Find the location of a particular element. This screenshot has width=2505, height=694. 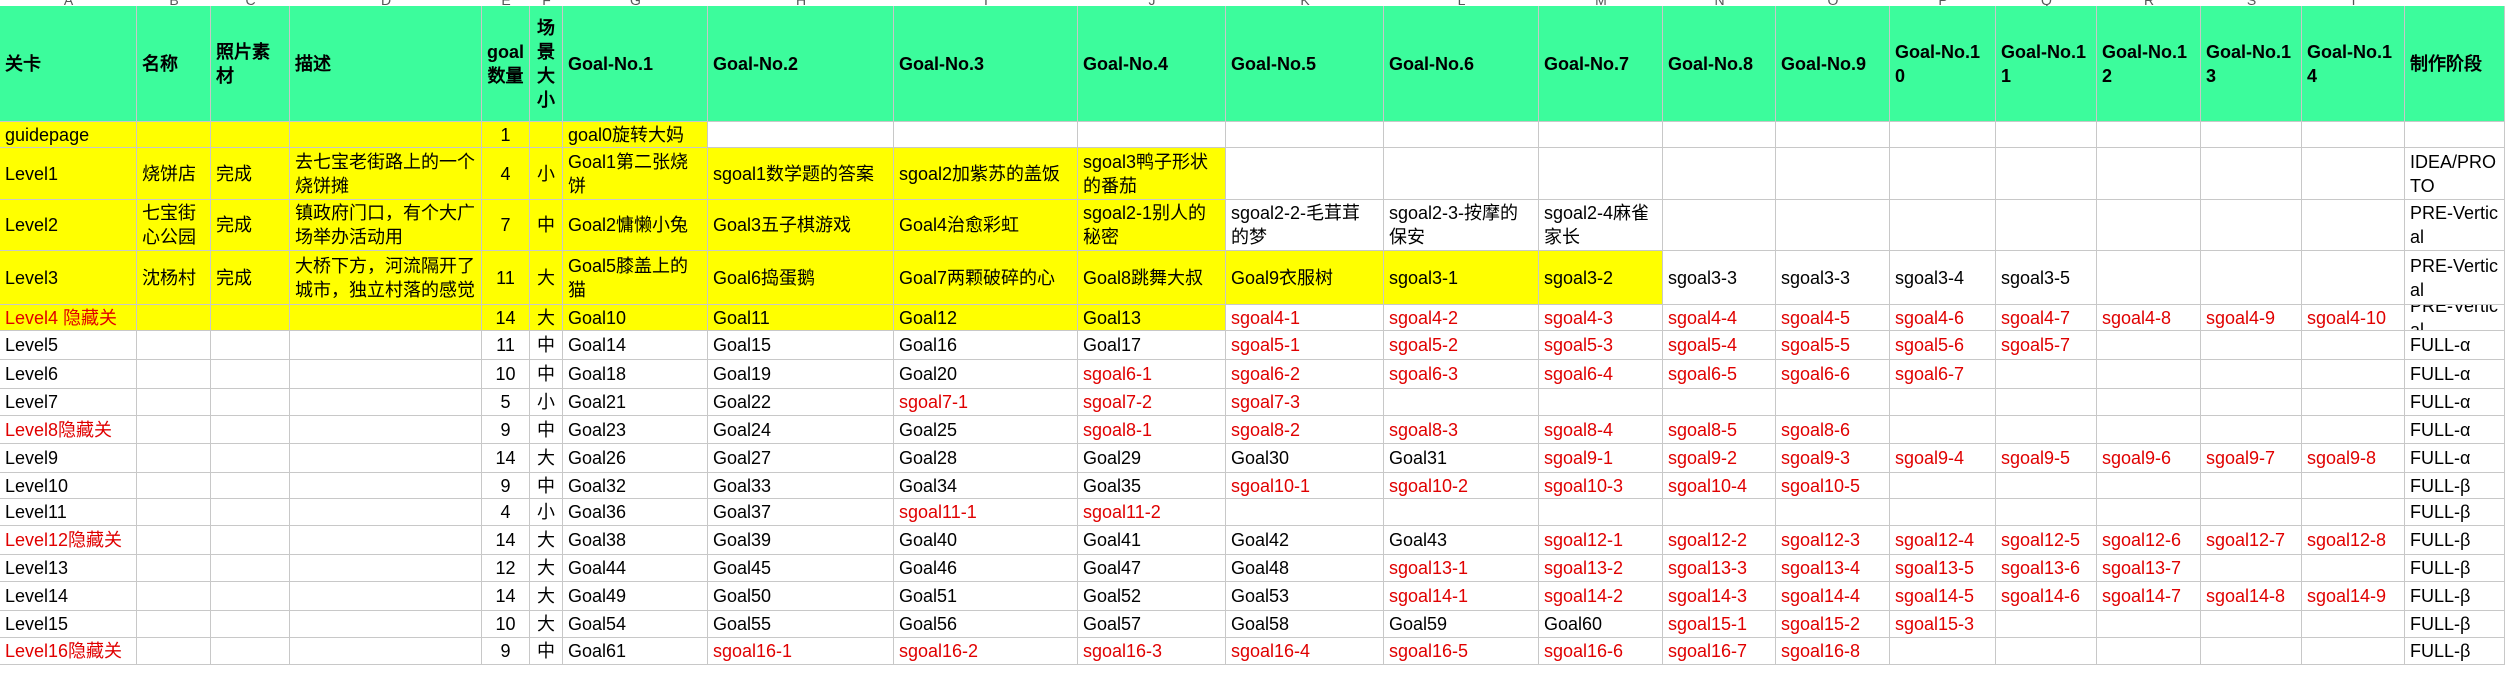

table-cell: 小 is located at coordinates (546, 512).